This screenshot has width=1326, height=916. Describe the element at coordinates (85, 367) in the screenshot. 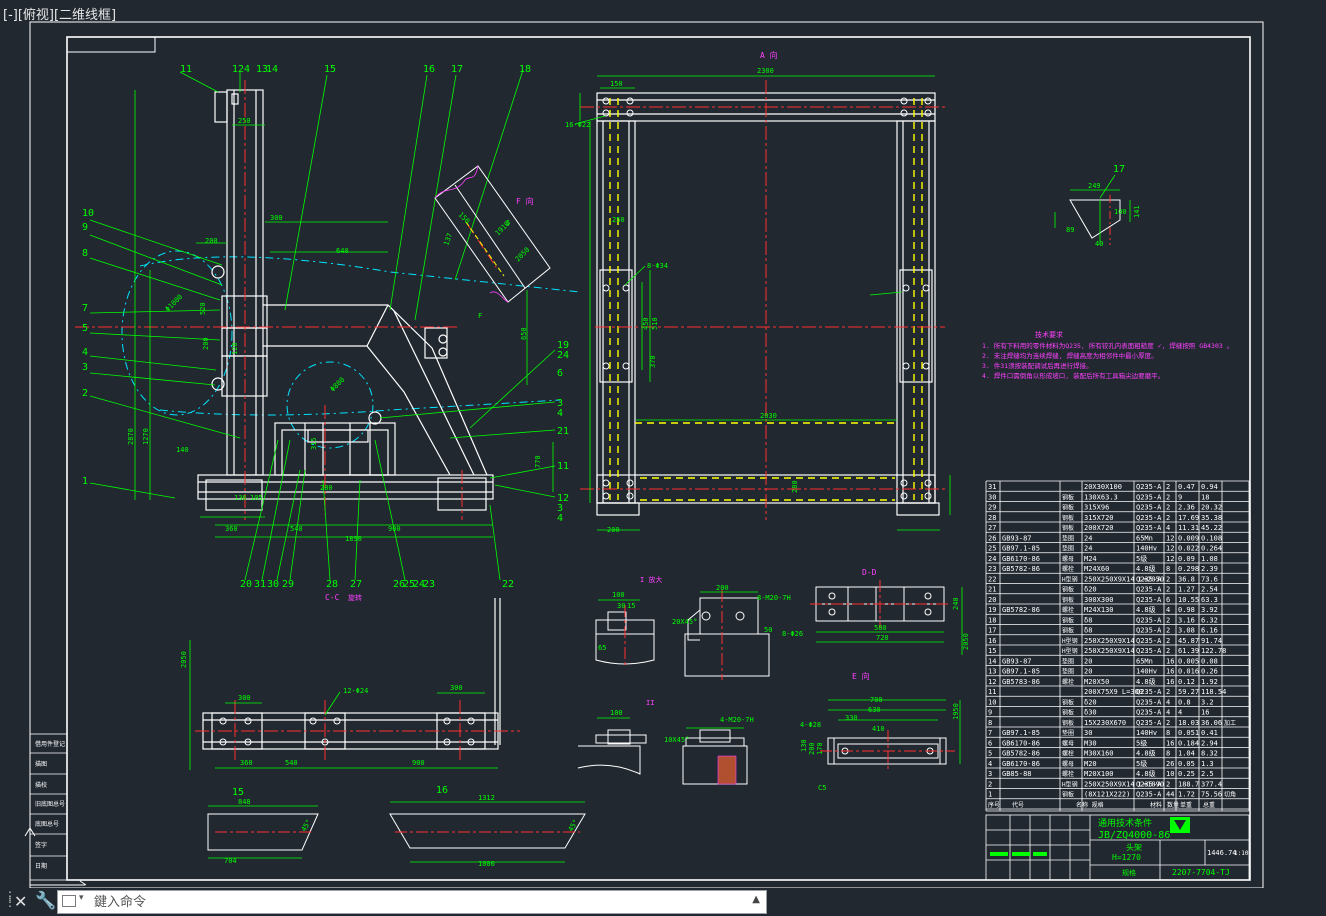

I see `part-number-label: 3` at that location.